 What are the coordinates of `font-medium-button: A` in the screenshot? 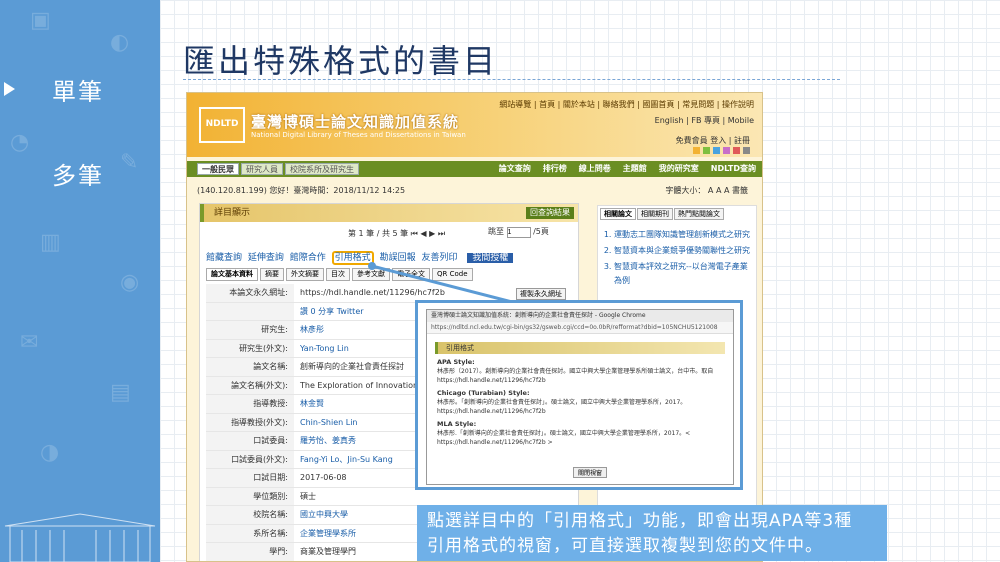 It's located at (718, 190).